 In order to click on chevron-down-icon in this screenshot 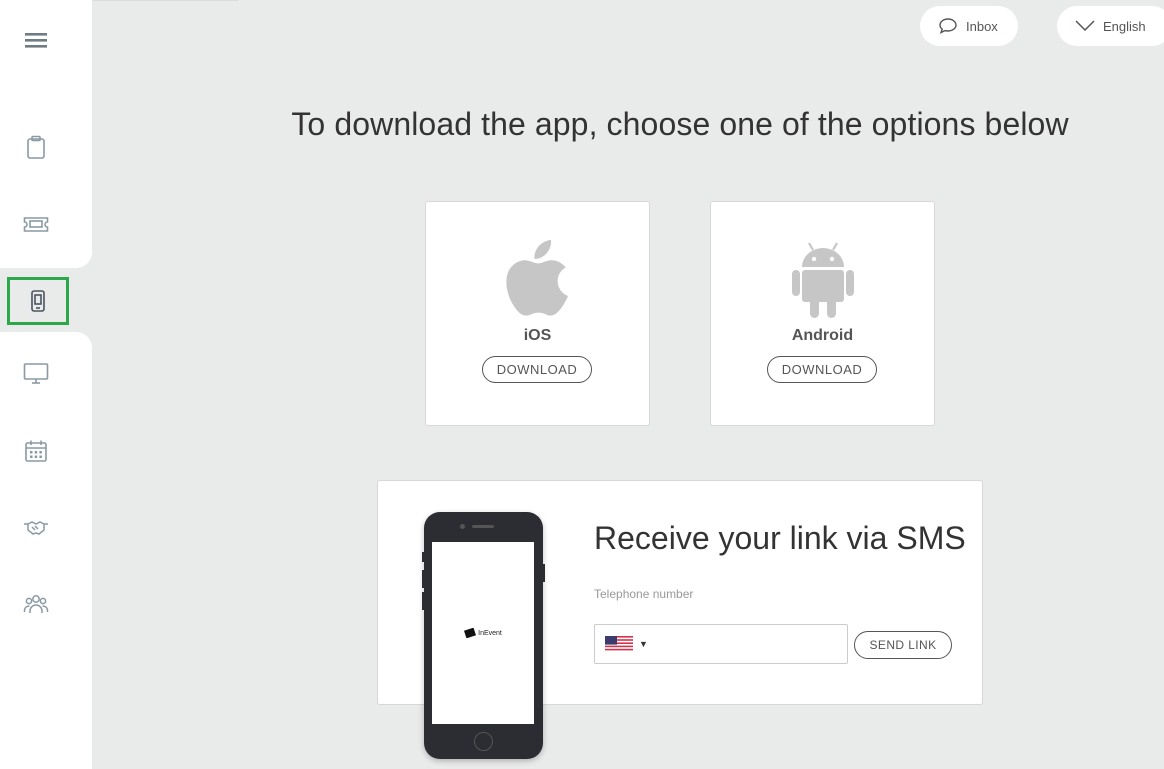, I will do `click(1085, 26)`.